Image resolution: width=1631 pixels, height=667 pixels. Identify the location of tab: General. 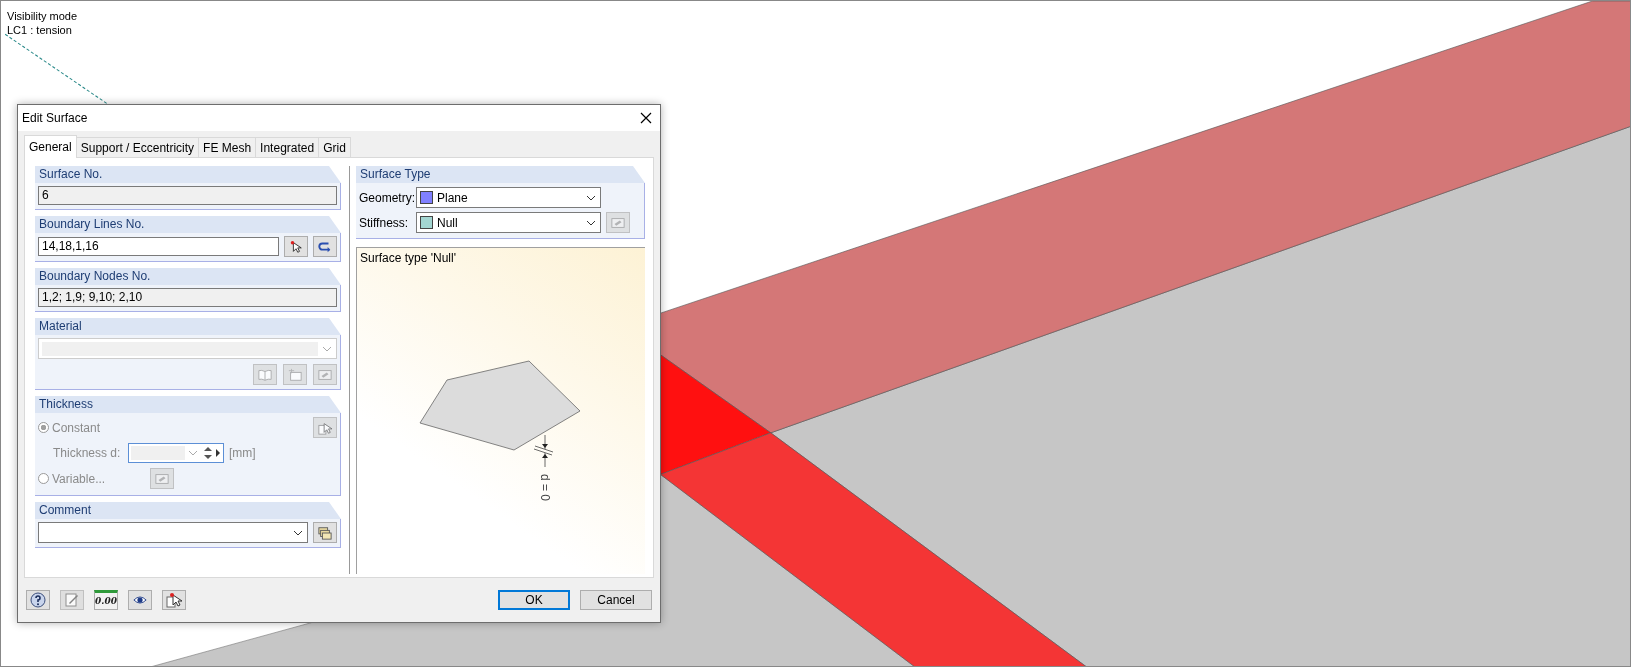
(50, 146).